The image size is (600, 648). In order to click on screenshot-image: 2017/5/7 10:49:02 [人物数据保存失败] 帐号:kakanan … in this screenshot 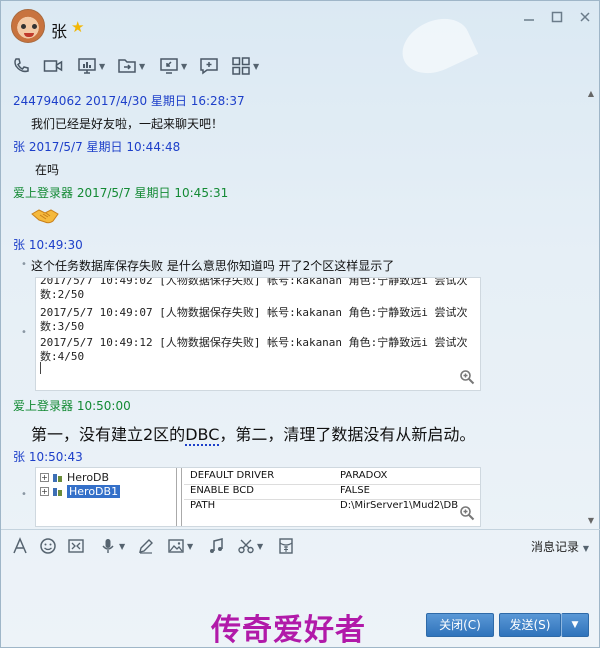, I will do `click(258, 334)`.